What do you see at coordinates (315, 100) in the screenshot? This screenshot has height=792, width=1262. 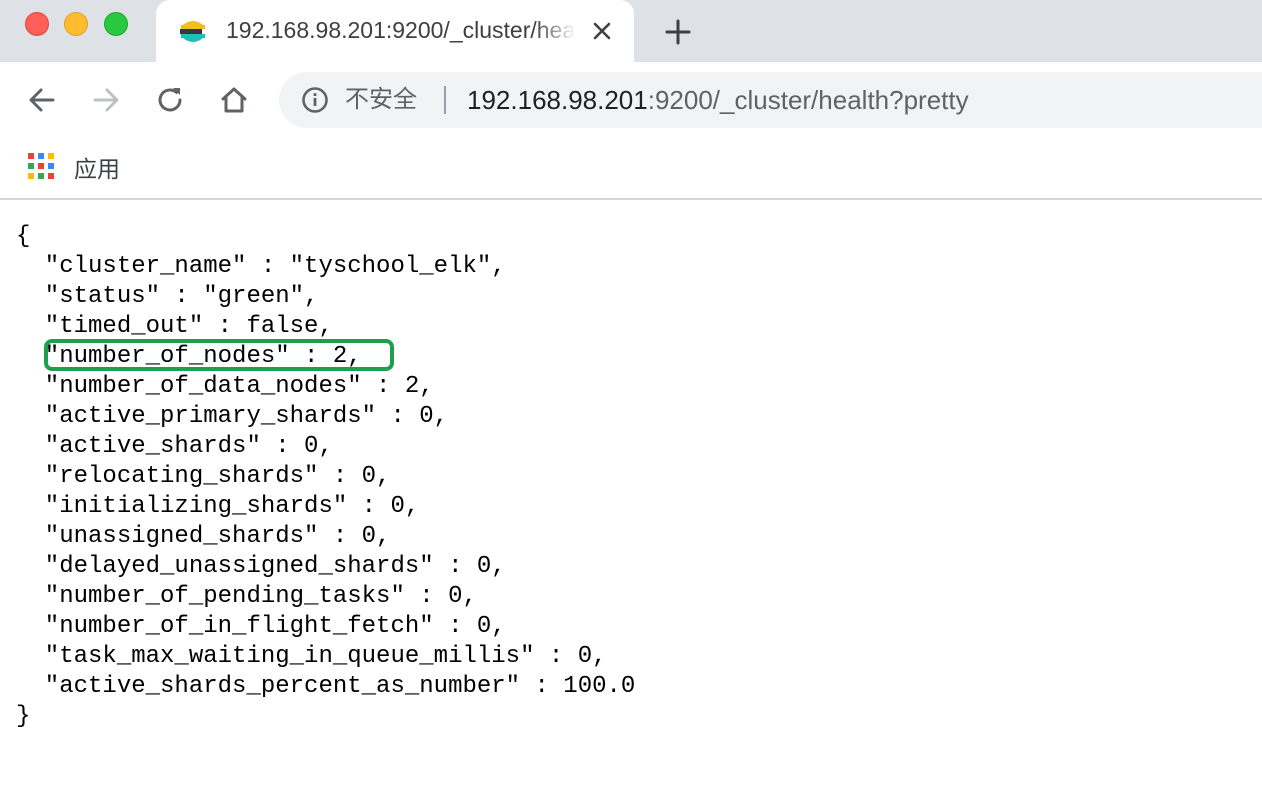 I see `info-icon` at bounding box center [315, 100].